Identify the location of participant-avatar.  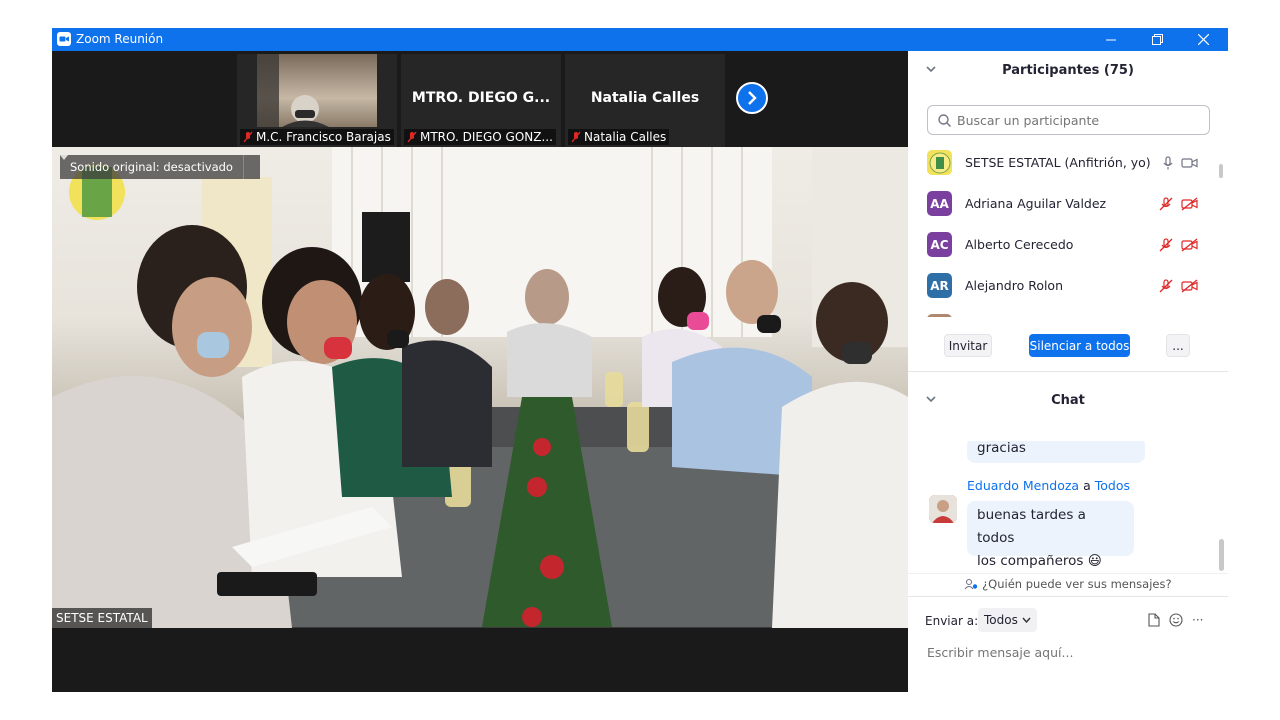
(939, 315).